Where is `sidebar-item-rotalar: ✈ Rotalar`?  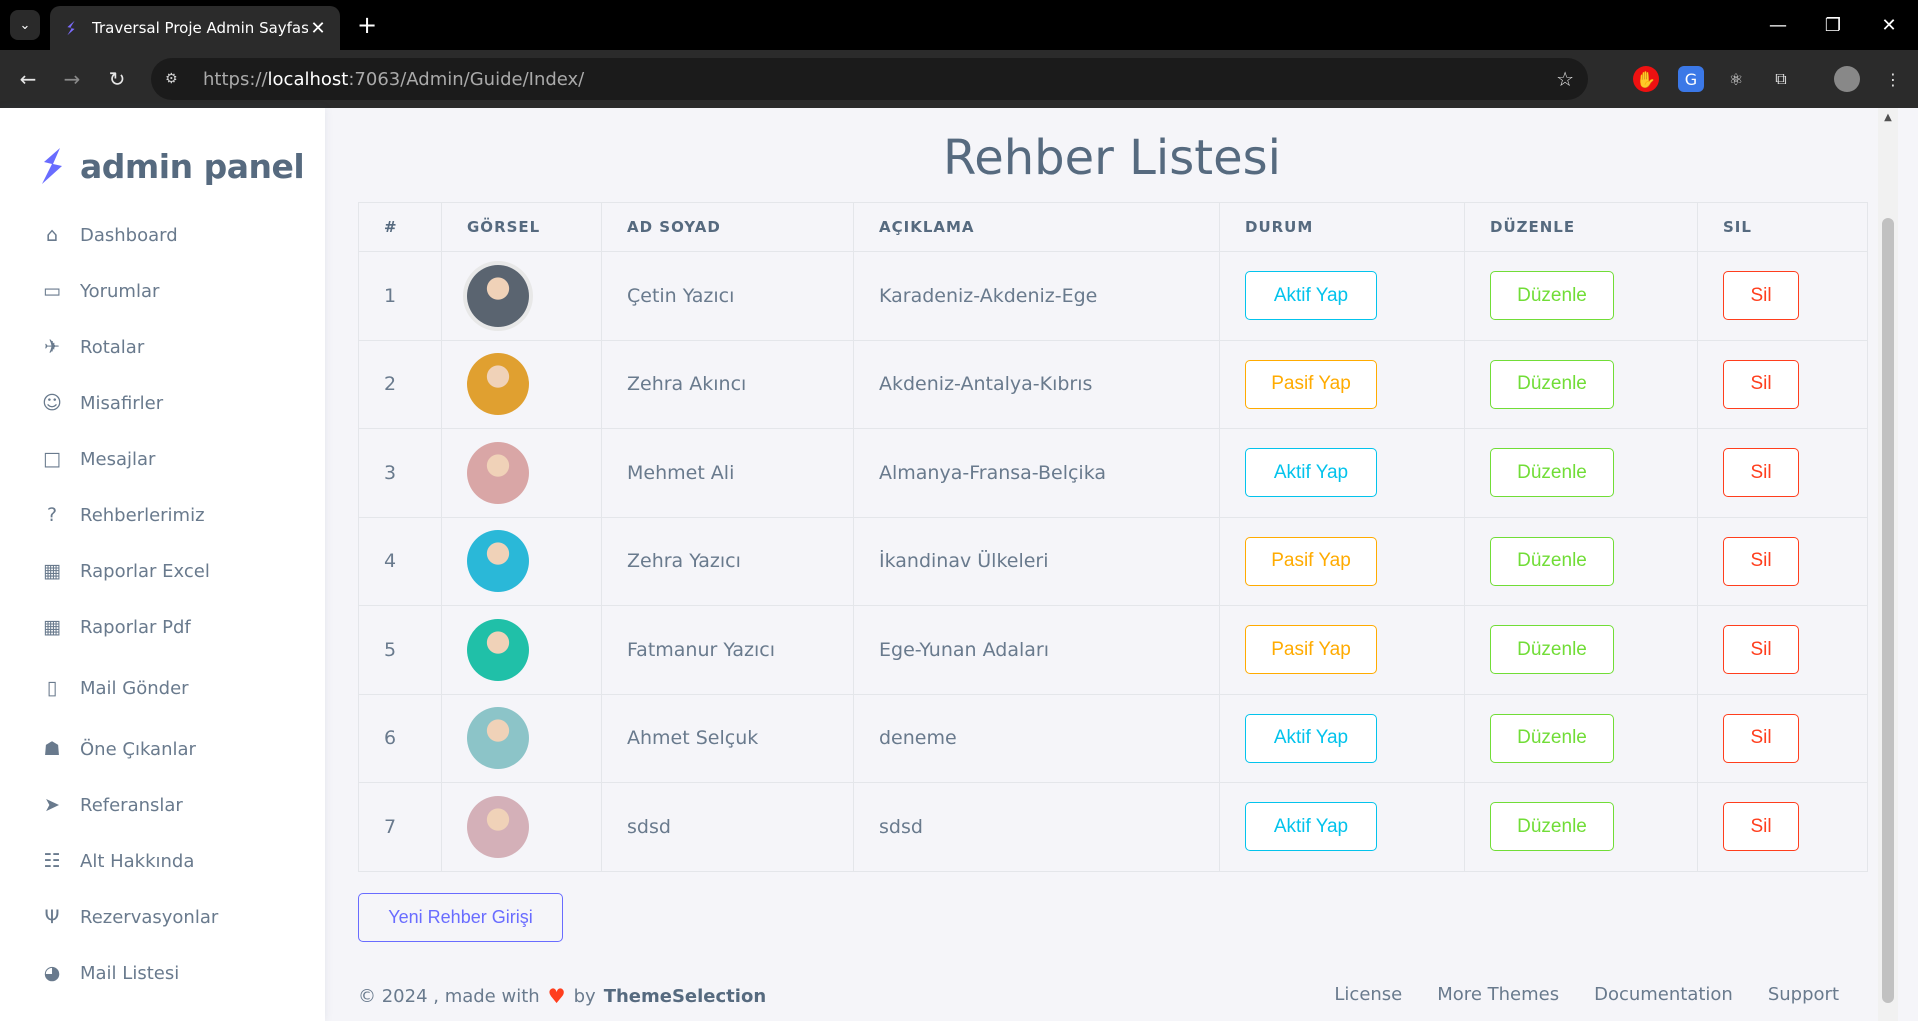 sidebar-item-rotalar: ✈ Rotalar is located at coordinates (92, 347).